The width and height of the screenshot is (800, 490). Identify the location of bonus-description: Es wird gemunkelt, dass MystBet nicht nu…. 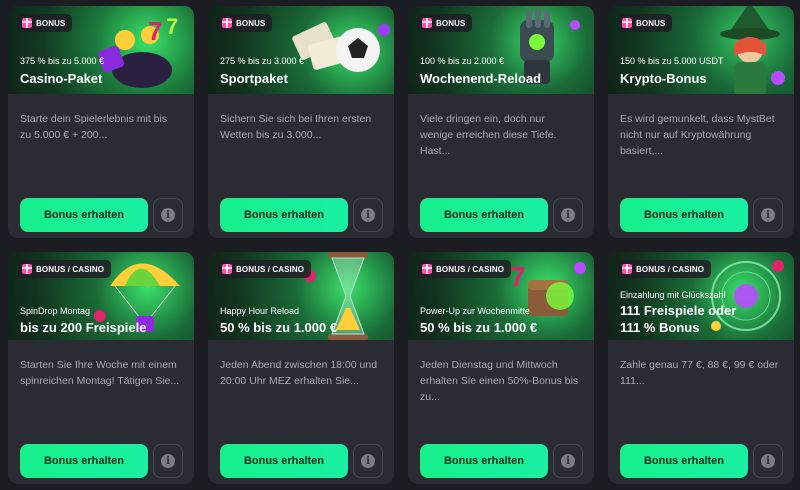
(697, 135).